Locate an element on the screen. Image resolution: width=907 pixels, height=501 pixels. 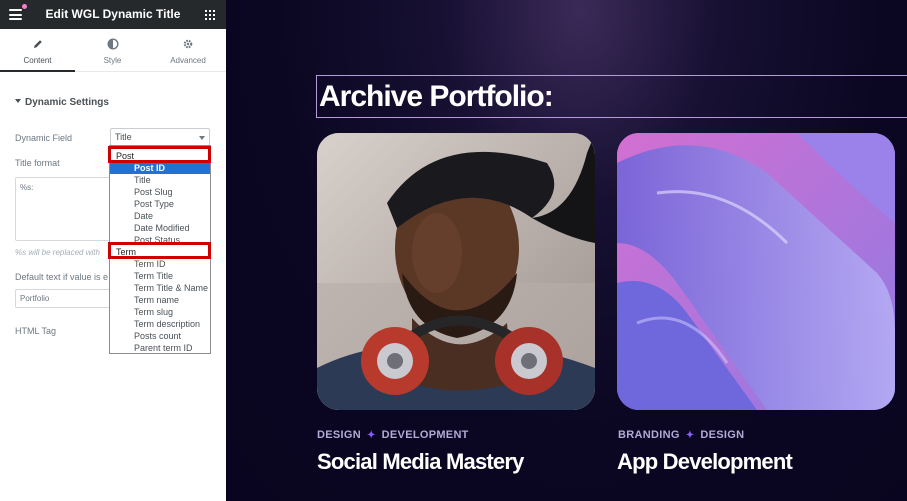
tab-advanced: Advanced is located at coordinates (188, 50).